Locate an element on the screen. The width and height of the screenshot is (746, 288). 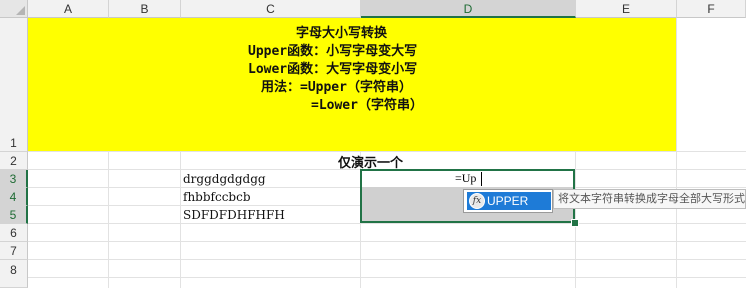
row-header-label: 2 is located at coordinates (13, 161).